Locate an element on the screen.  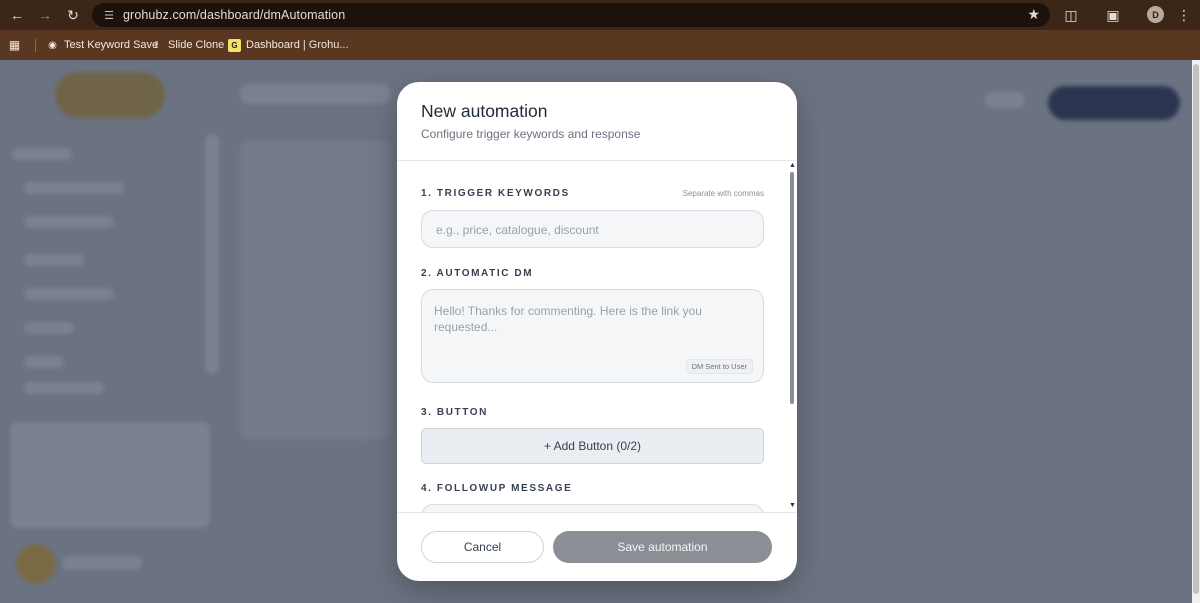
bookmark-test-keyword-save: ◉ Test Keyword Save is located at coordinates (102, 45).